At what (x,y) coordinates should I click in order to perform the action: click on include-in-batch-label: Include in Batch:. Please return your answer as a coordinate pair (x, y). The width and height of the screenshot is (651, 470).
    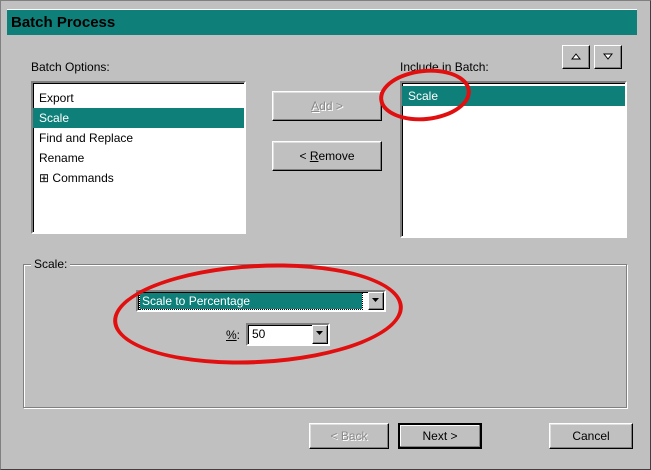
    Looking at the image, I should click on (444, 67).